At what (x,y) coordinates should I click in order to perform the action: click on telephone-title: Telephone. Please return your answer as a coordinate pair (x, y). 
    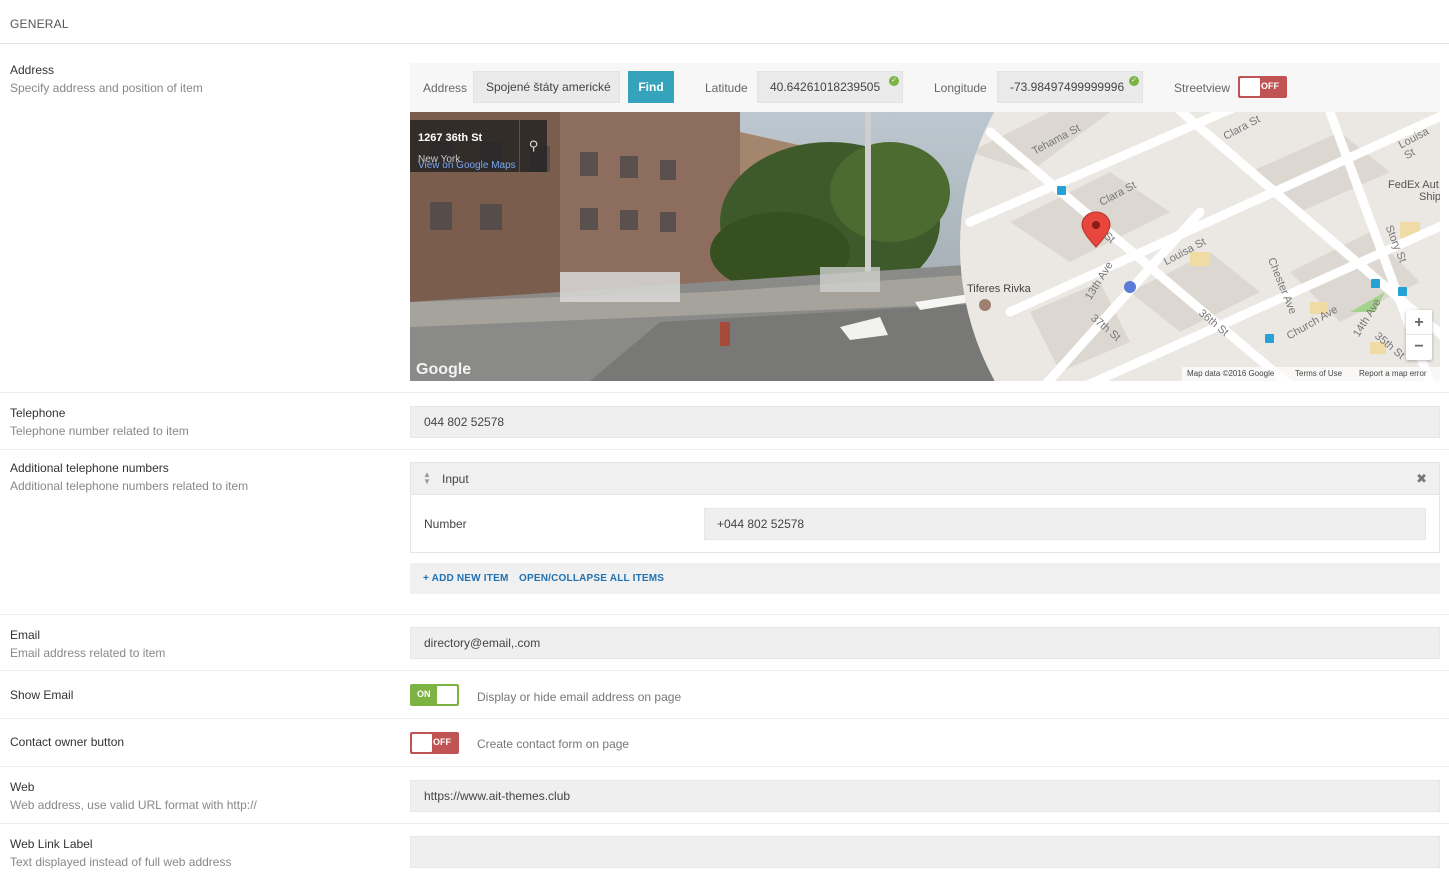
    Looking at the image, I should click on (38, 413).